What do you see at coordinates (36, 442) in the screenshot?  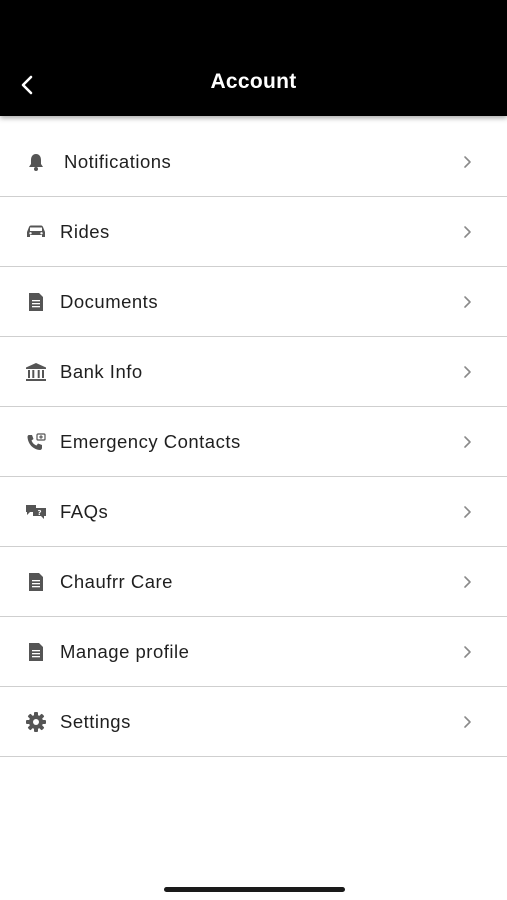 I see `emergency-phone-icon` at bounding box center [36, 442].